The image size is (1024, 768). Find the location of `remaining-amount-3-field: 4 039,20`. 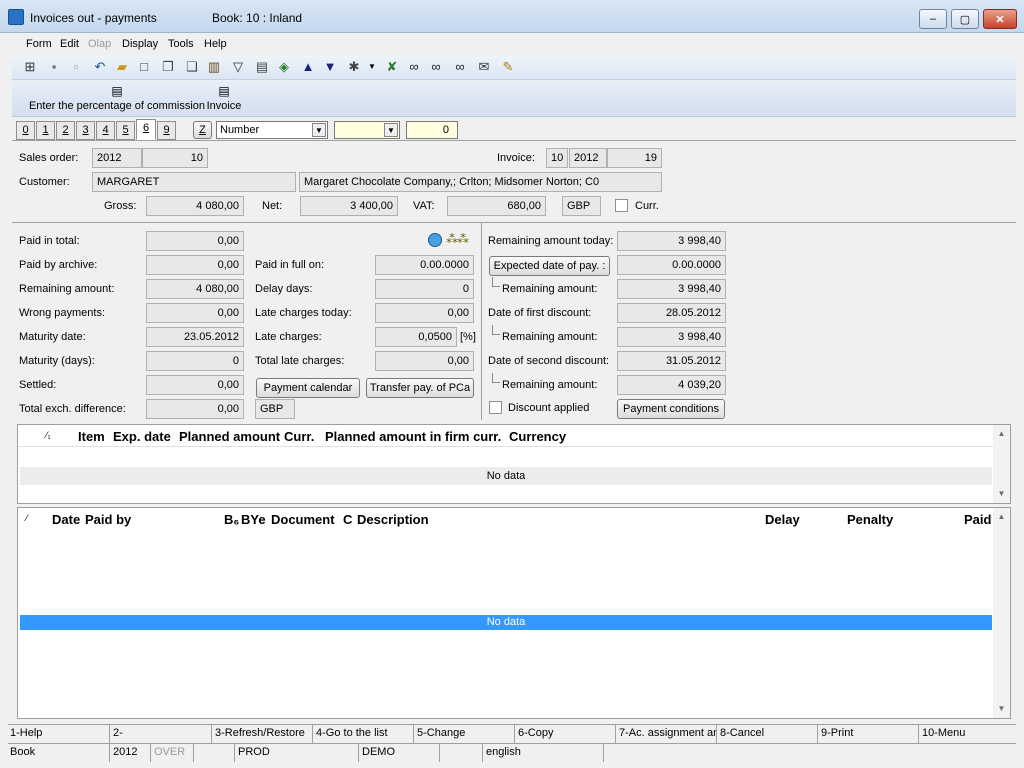

remaining-amount-3-field: 4 039,20 is located at coordinates (671, 385).